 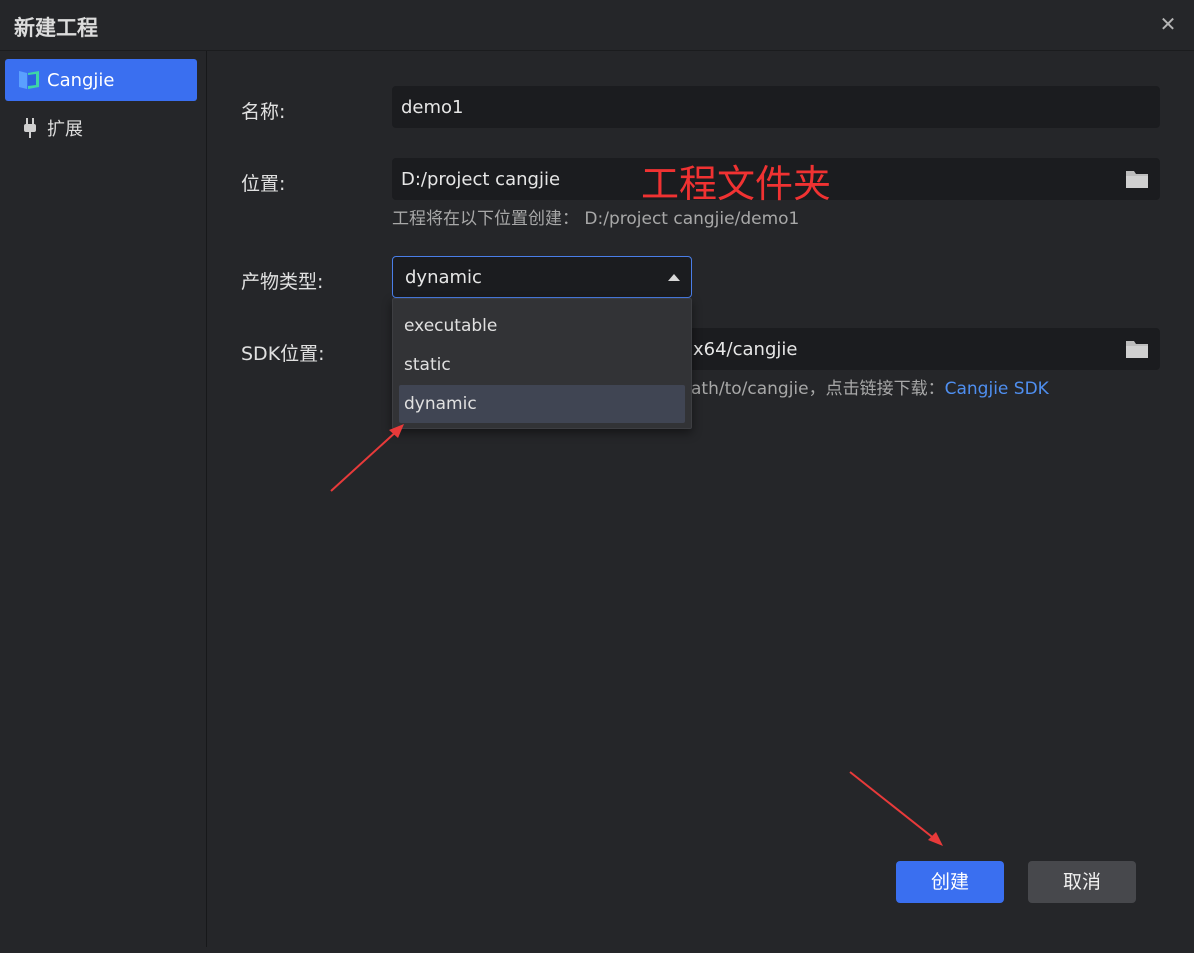 I want to click on artifact-type-value: dynamic, so click(x=443, y=277).